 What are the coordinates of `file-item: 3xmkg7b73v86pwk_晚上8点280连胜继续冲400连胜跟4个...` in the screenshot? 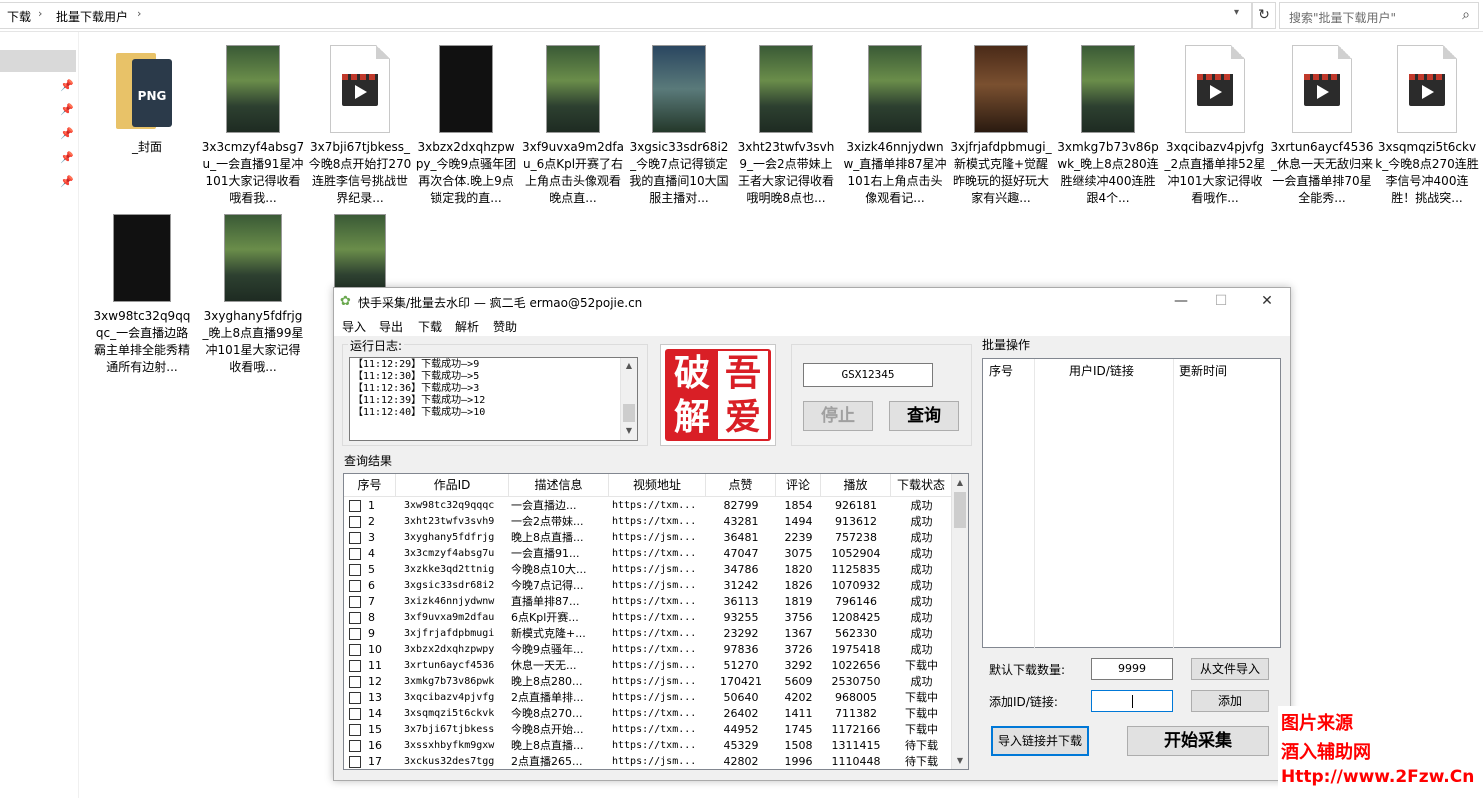 It's located at (1108, 125).